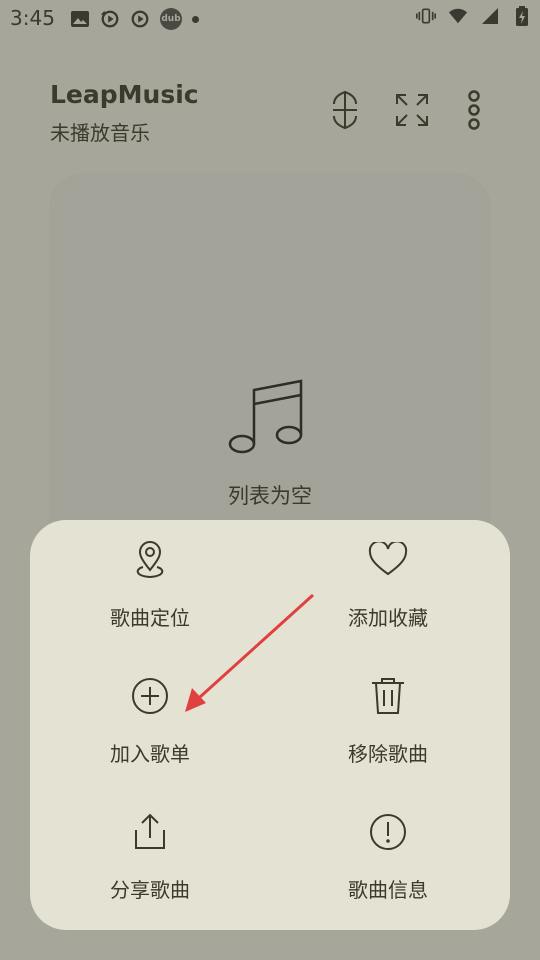  Describe the element at coordinates (270, 18) in the screenshot. I see `status-bar: 3:45 dub` at that location.